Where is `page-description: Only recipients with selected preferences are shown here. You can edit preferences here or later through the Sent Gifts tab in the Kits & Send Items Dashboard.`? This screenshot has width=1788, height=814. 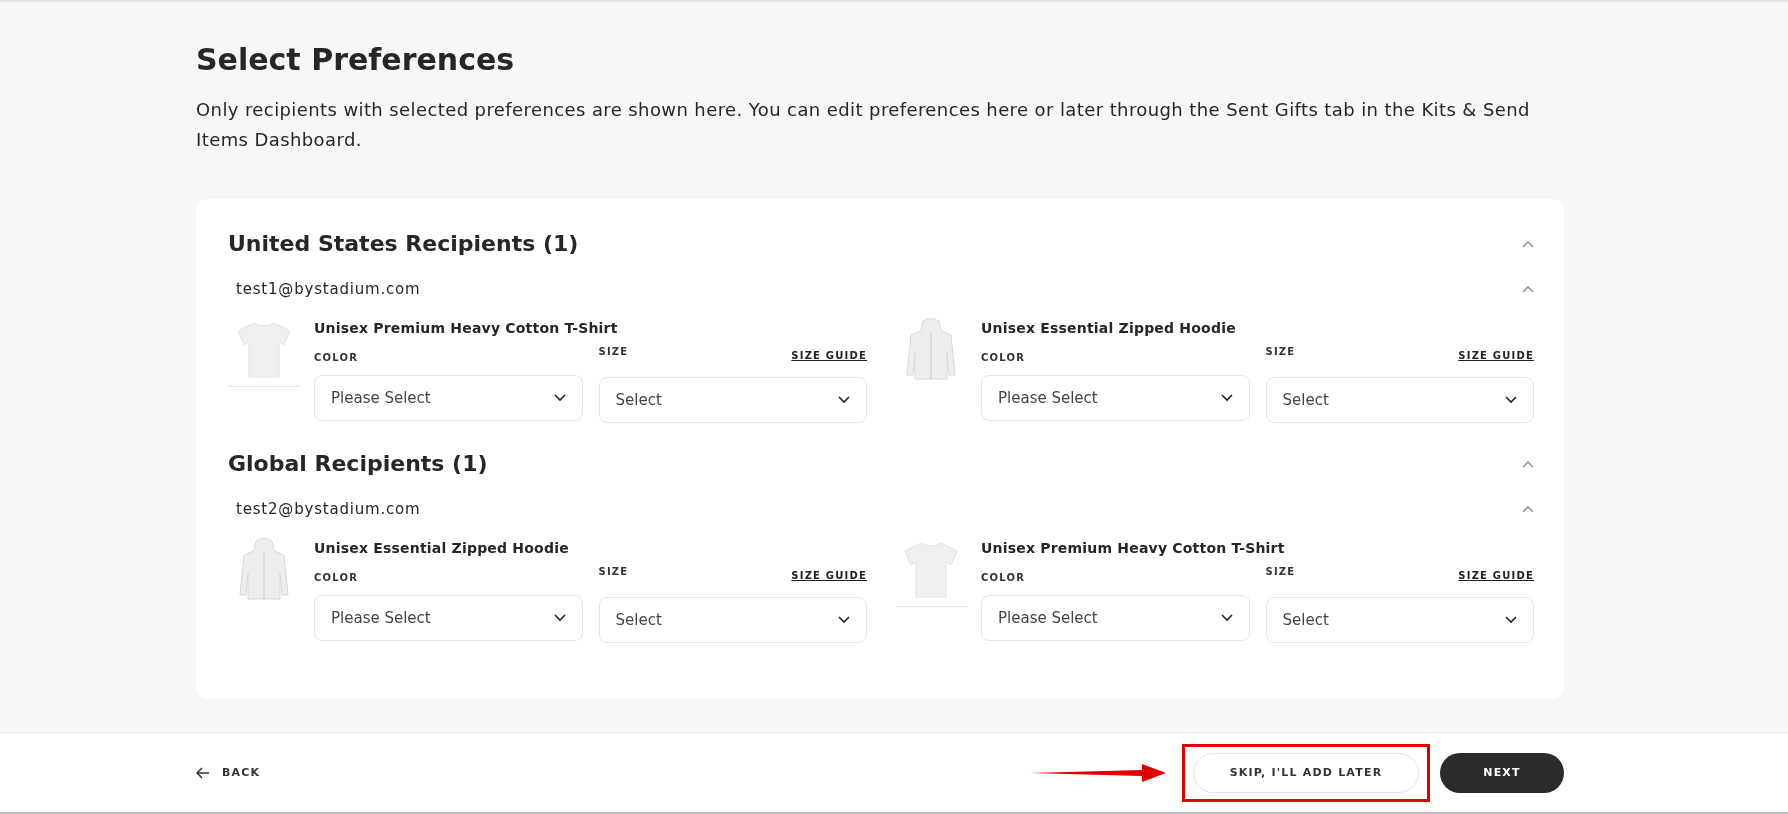
page-description: Only recipients with selected preferences are shown here. You can edit preferences here or later through the Sent Gifts tab in the Kits & Send Items Dashboard. is located at coordinates (863, 125).